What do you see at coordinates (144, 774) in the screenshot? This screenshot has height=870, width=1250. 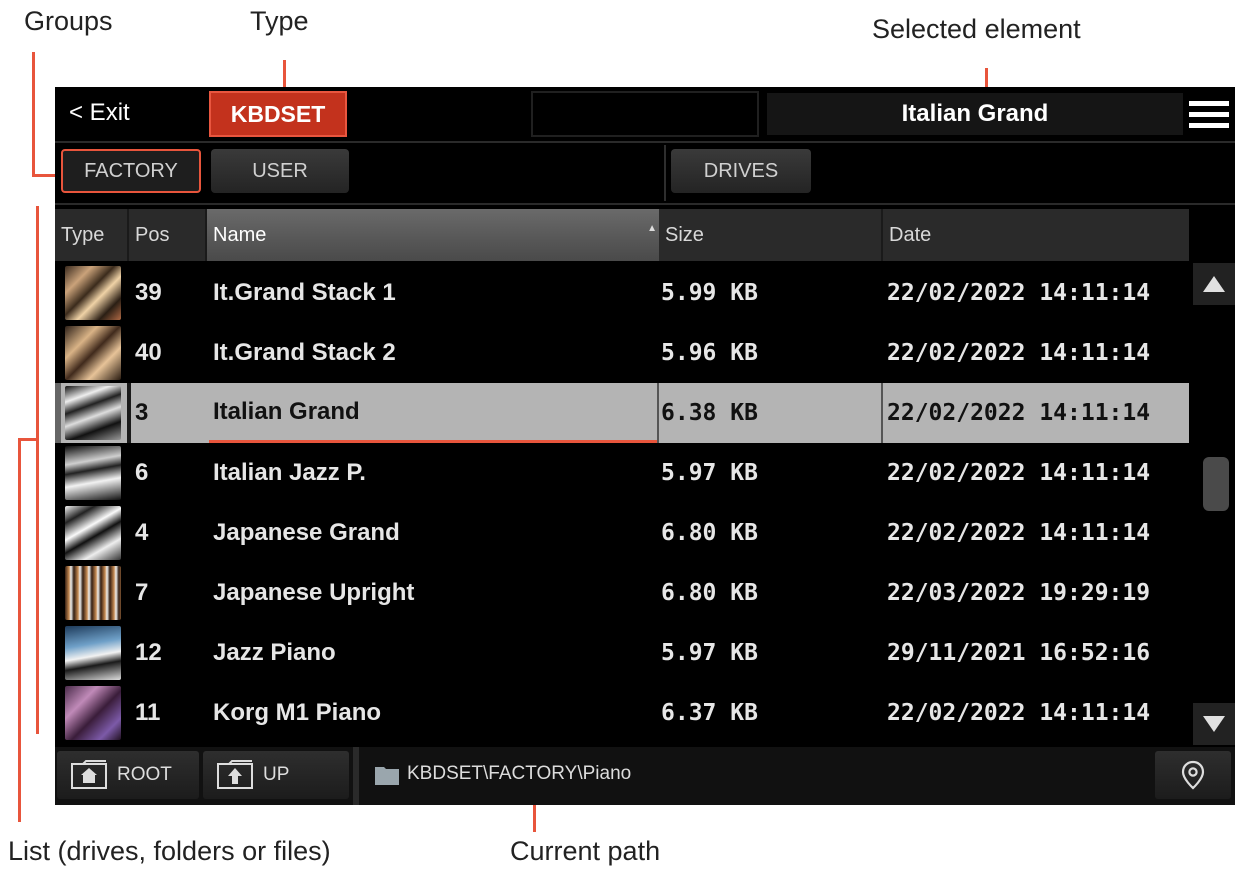 I see `root-label: ROOT` at bounding box center [144, 774].